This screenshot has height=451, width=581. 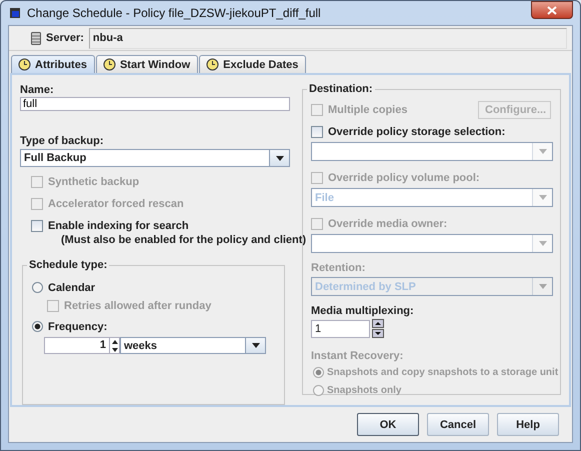 I want to click on radio-label: Calendar, so click(x=72, y=288).